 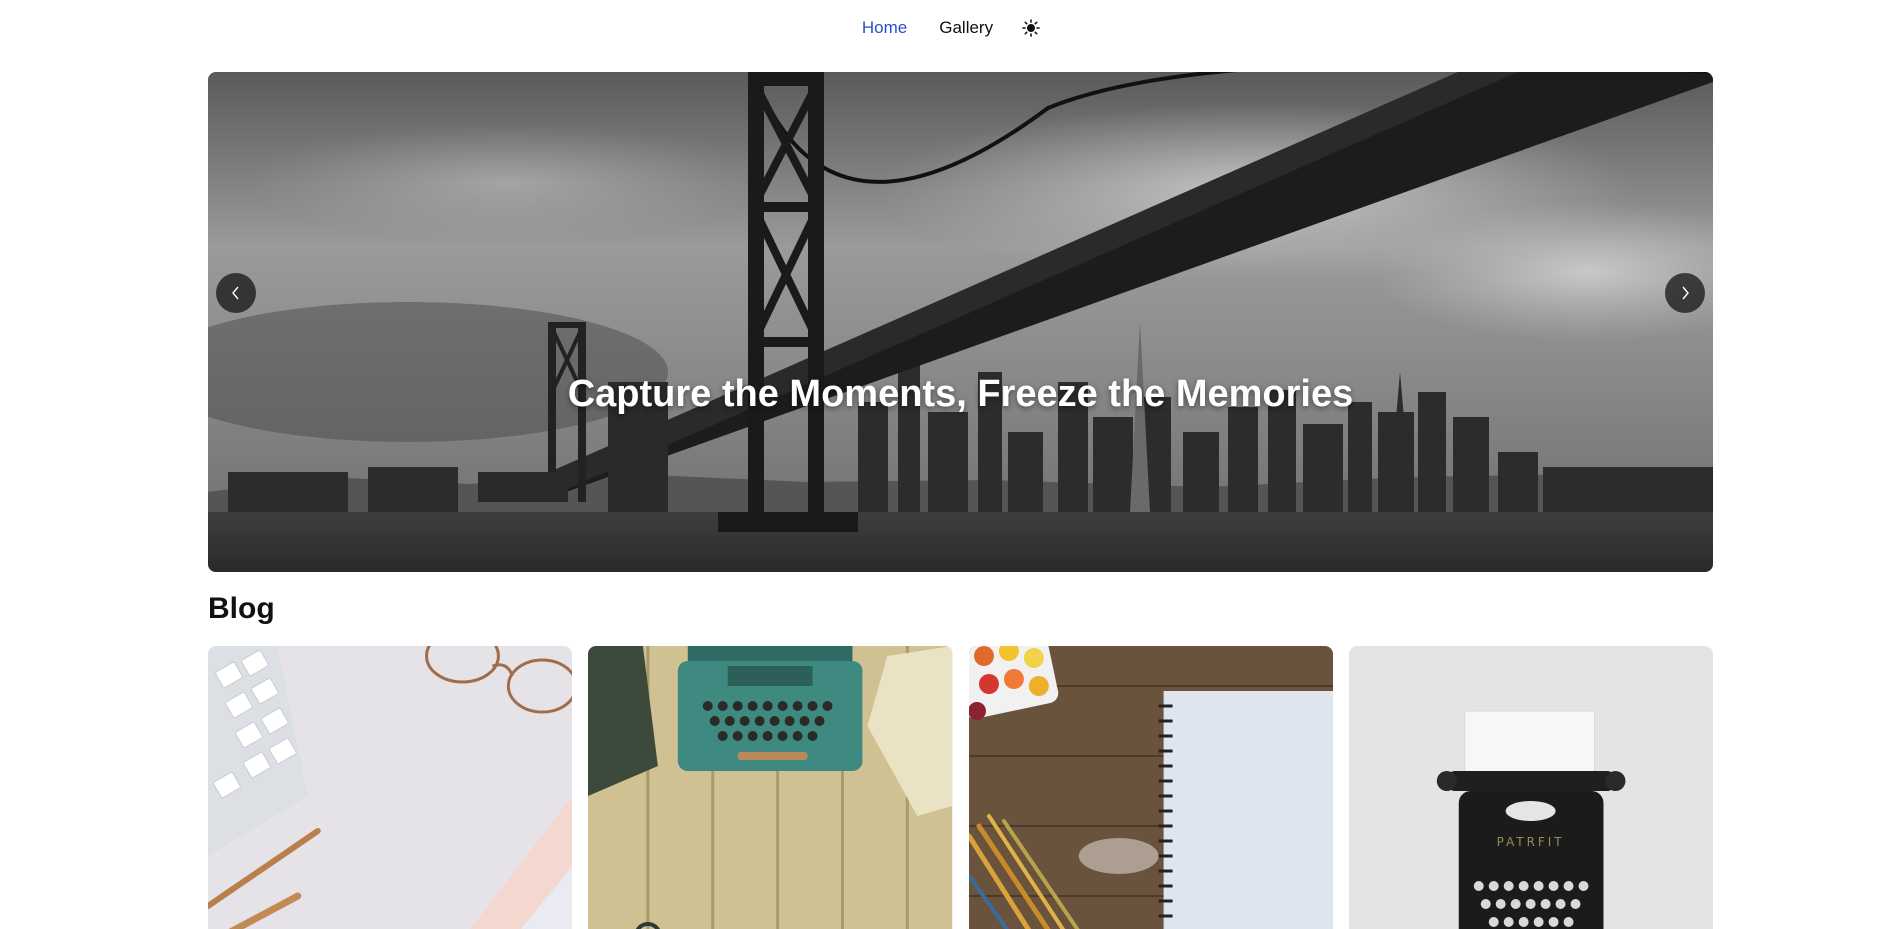 I want to click on watercolor-notebook-image, so click(x=1150, y=787).